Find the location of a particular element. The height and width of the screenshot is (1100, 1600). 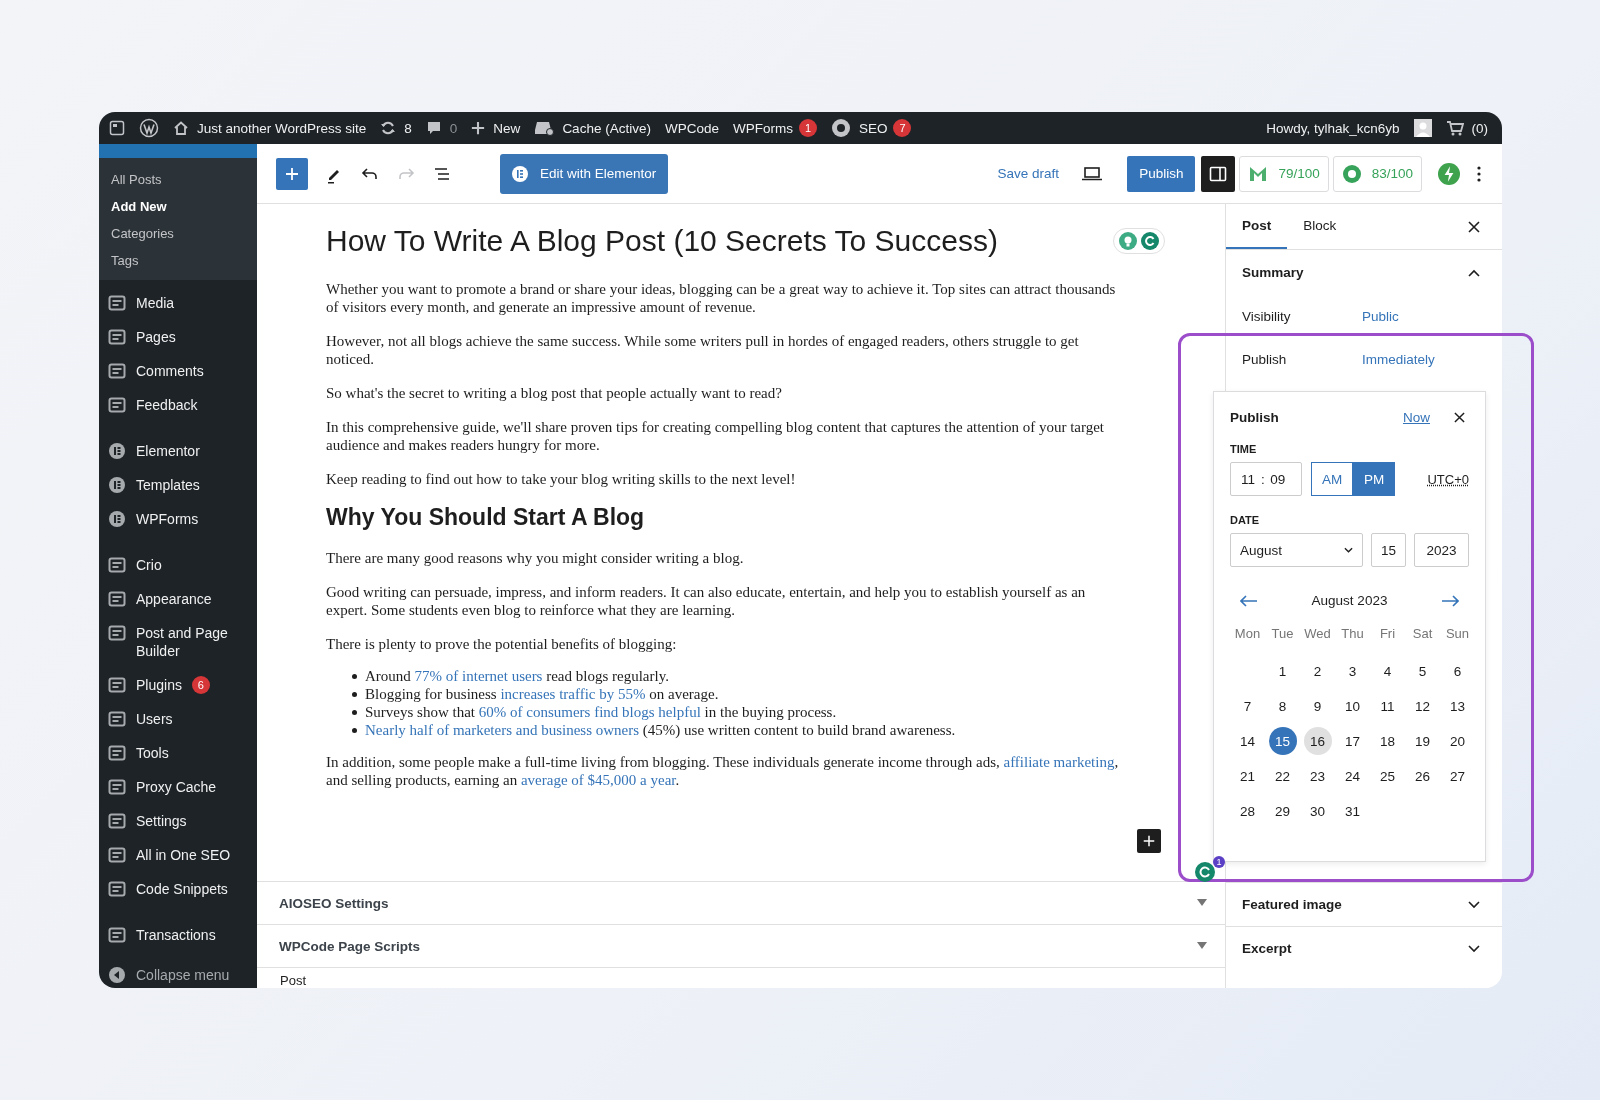

calendar-day: 17 is located at coordinates (1352, 741).